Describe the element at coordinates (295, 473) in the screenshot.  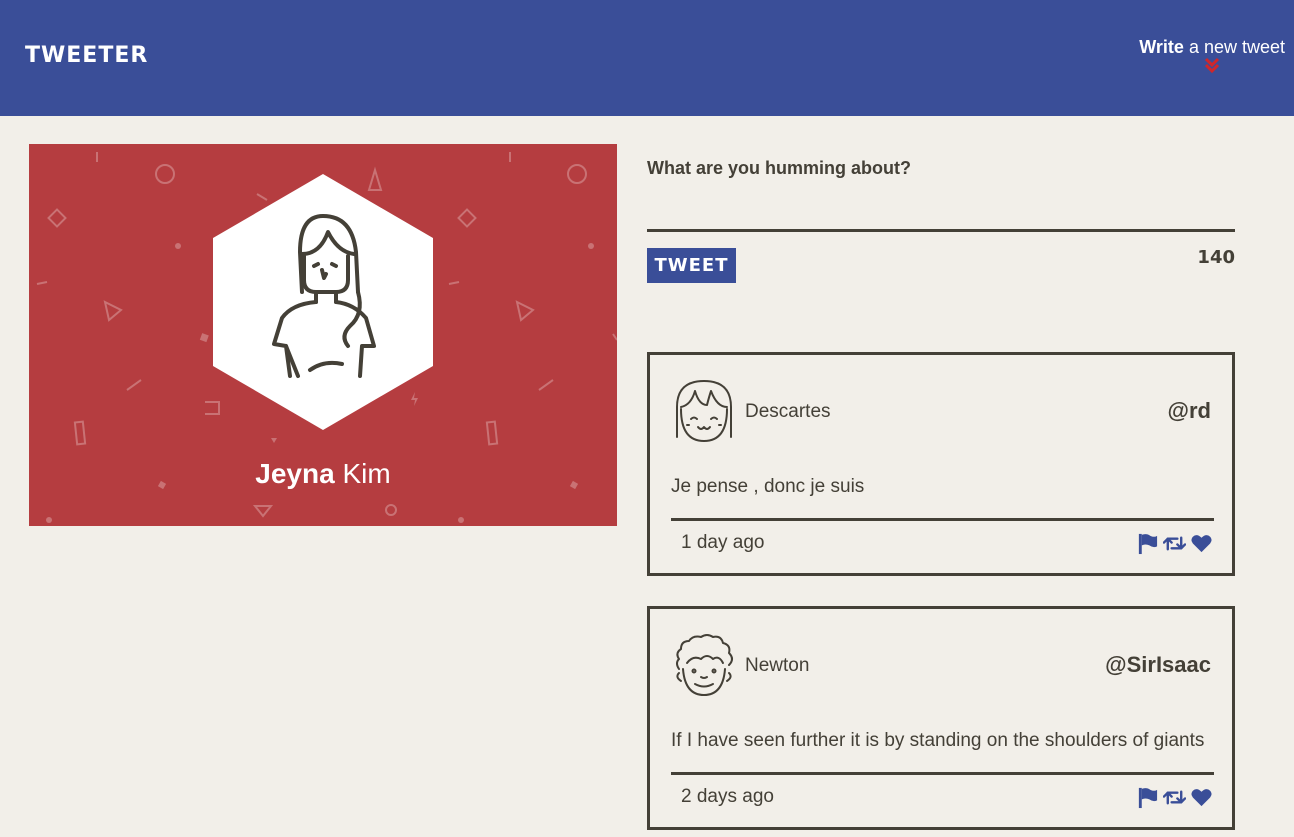
I see `profile-first-name: Jeyna` at that location.